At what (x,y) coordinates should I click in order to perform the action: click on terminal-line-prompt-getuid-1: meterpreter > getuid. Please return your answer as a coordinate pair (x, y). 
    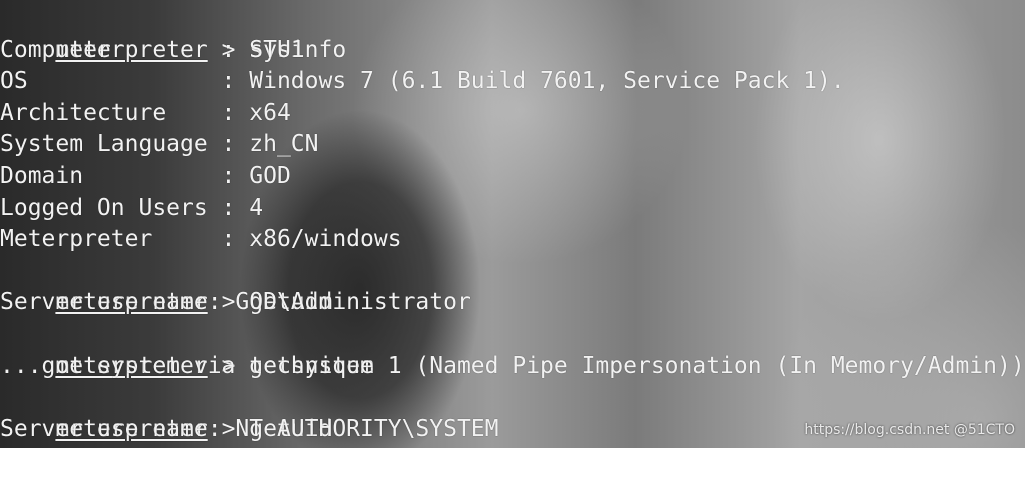
    Looking at the image, I should click on (512, 285).